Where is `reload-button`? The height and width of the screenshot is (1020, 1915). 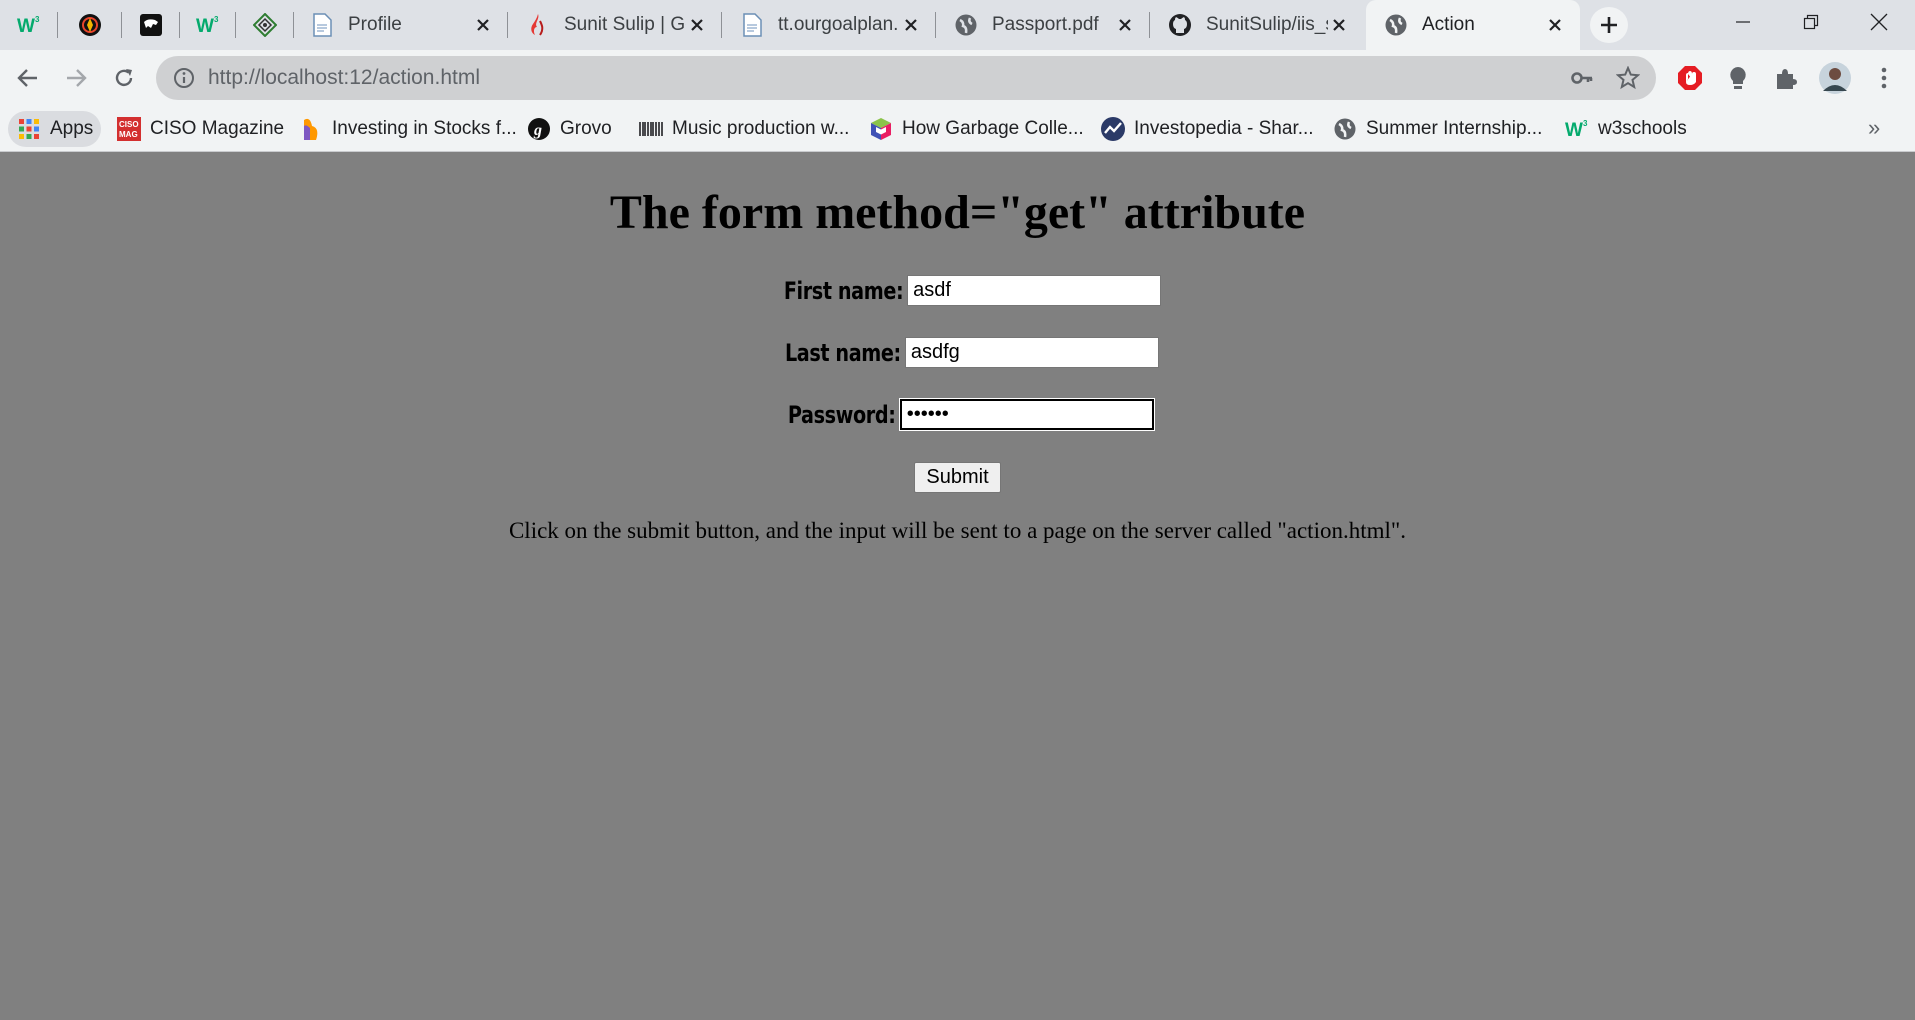
reload-button is located at coordinates (124, 78).